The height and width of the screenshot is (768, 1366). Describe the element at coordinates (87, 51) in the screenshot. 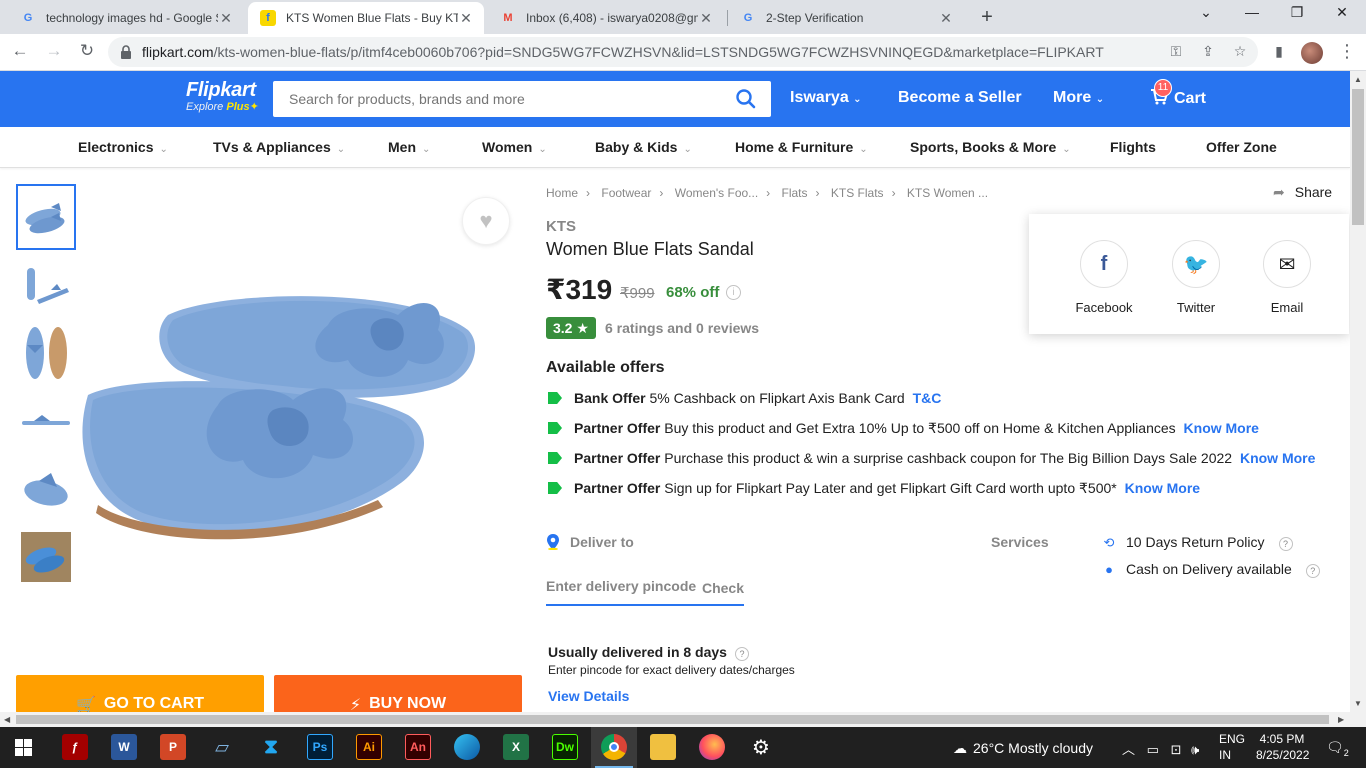

I see `reload-icon: ↻` at that location.